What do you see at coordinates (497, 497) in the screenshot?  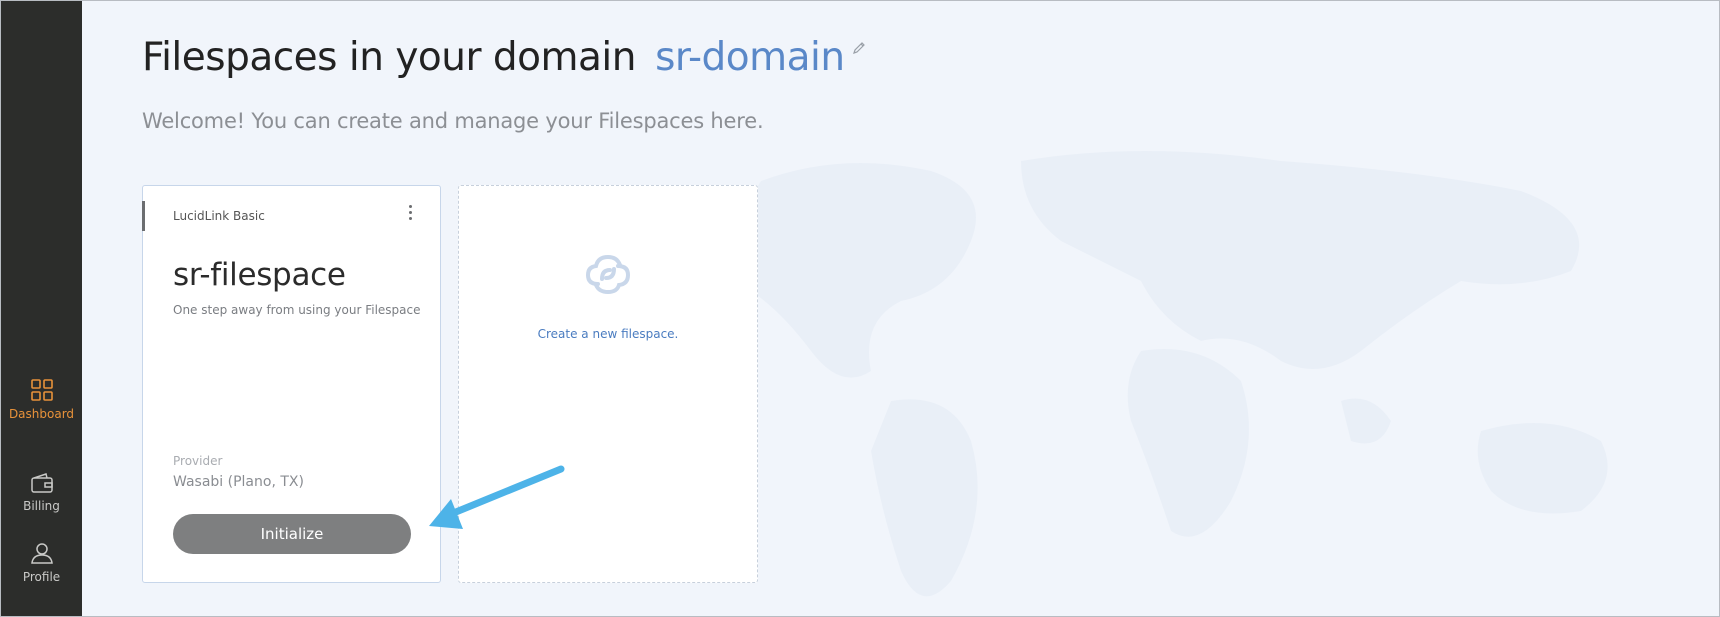 I see `annotation-arrow` at bounding box center [497, 497].